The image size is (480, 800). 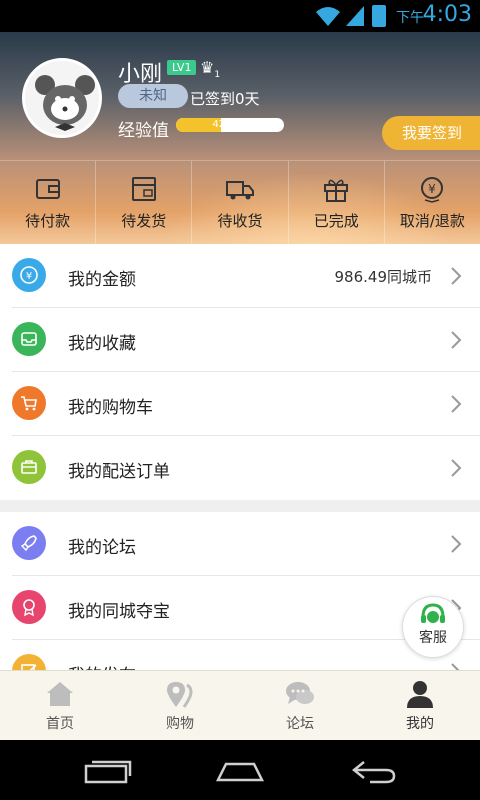 What do you see at coordinates (108, 771) in the screenshot?
I see `recent-apps-icon` at bounding box center [108, 771].